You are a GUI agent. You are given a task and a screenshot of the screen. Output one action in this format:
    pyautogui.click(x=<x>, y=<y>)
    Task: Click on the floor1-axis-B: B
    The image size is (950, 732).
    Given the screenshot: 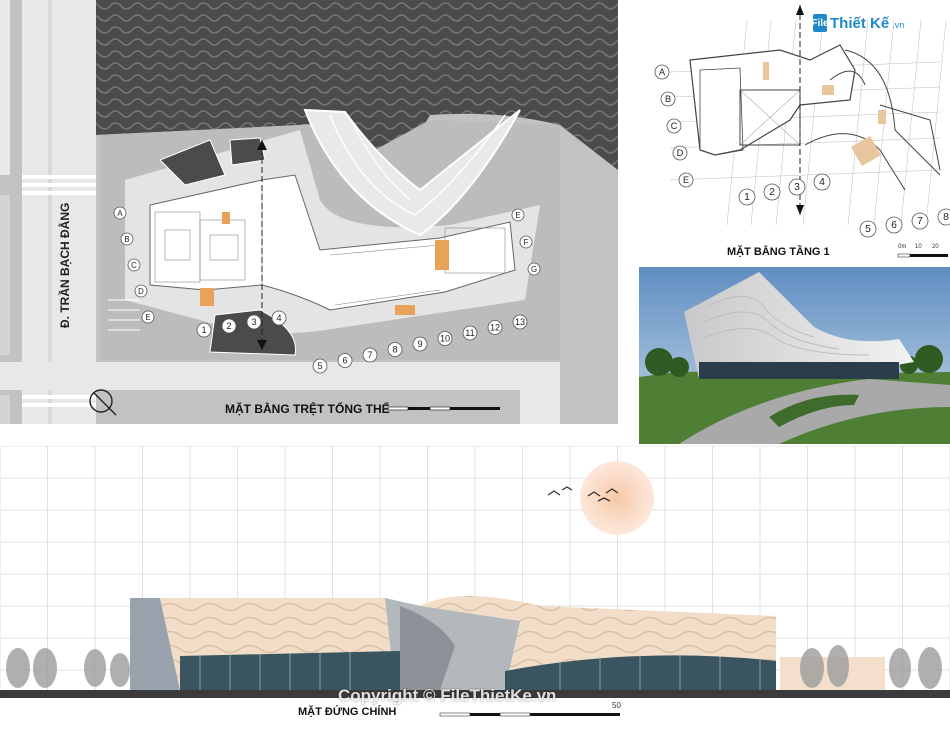 What is the action you would take?
    pyautogui.click(x=668, y=99)
    